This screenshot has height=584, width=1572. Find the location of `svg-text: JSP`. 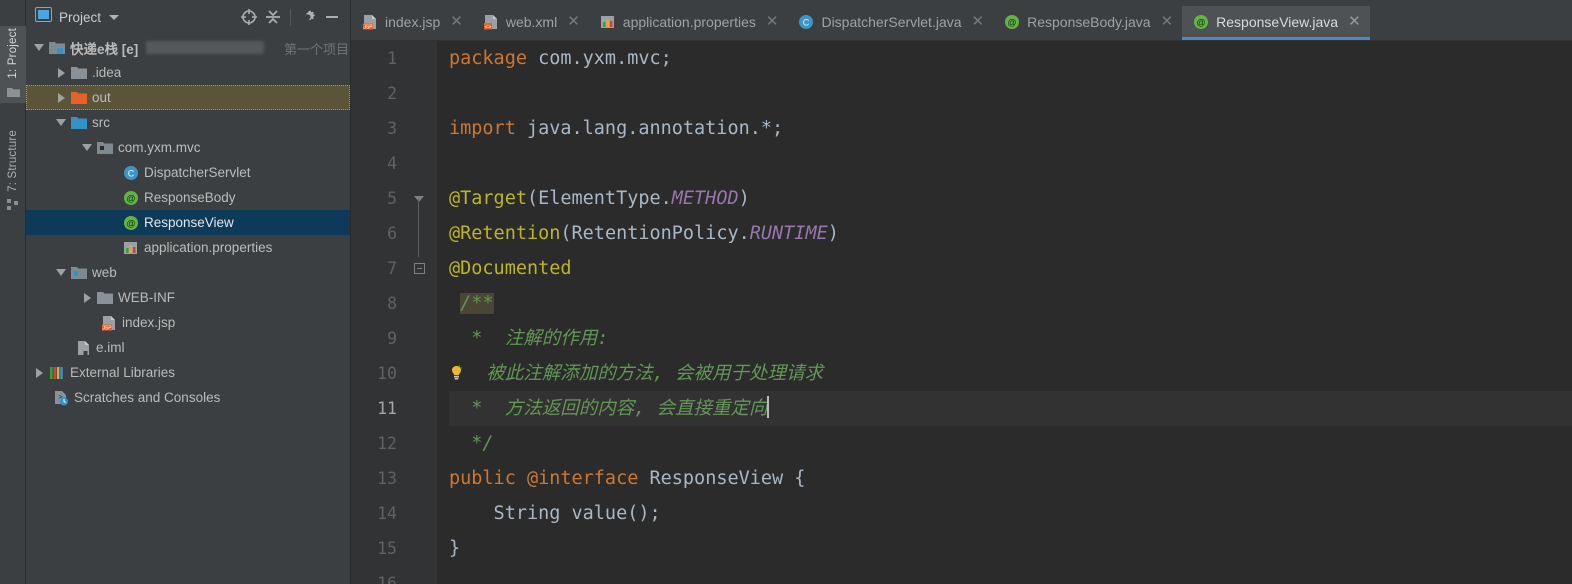

svg-text: JSP is located at coordinates (368, 27).